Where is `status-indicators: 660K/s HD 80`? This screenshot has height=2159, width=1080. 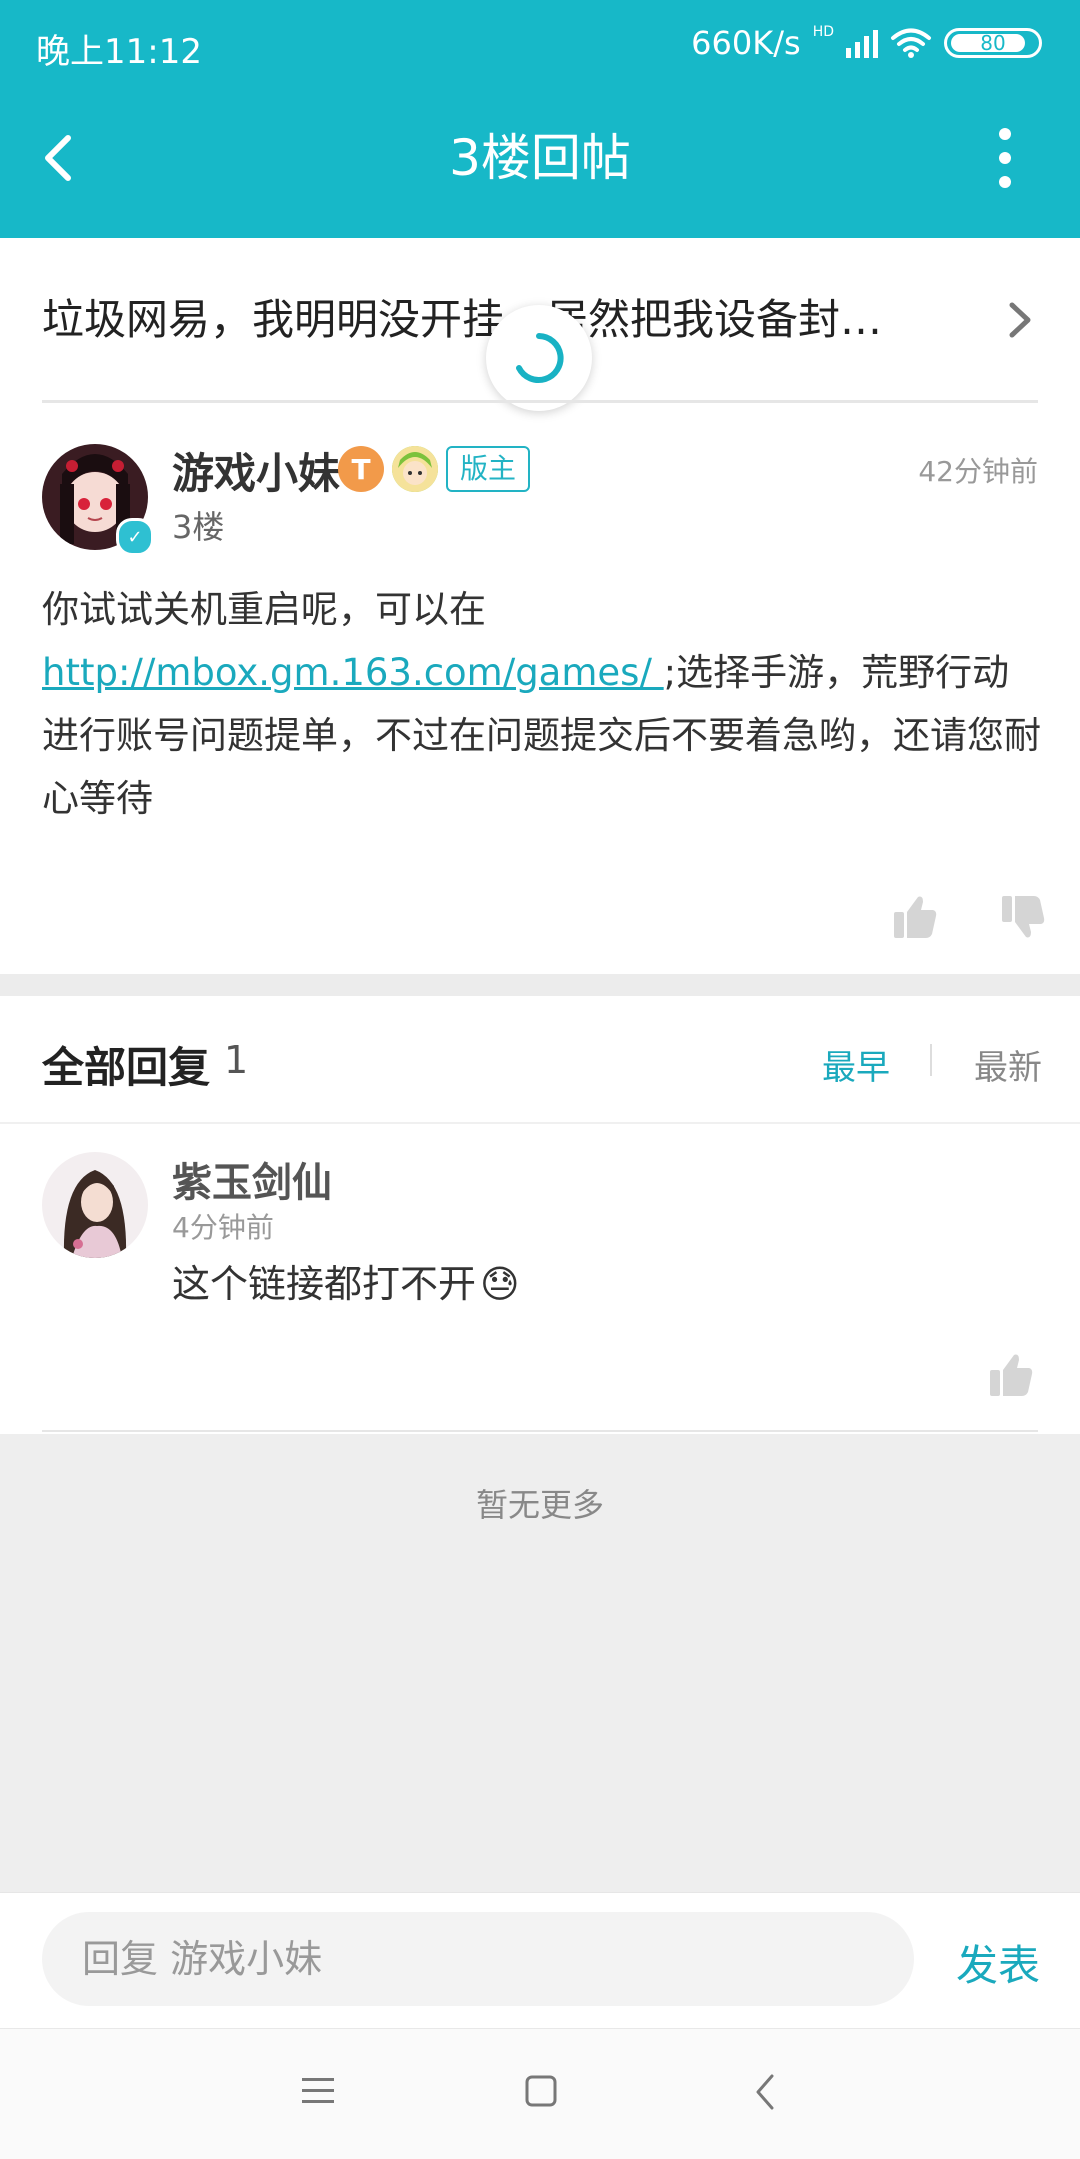 status-indicators: 660K/s HD 80 is located at coordinates (866, 43).